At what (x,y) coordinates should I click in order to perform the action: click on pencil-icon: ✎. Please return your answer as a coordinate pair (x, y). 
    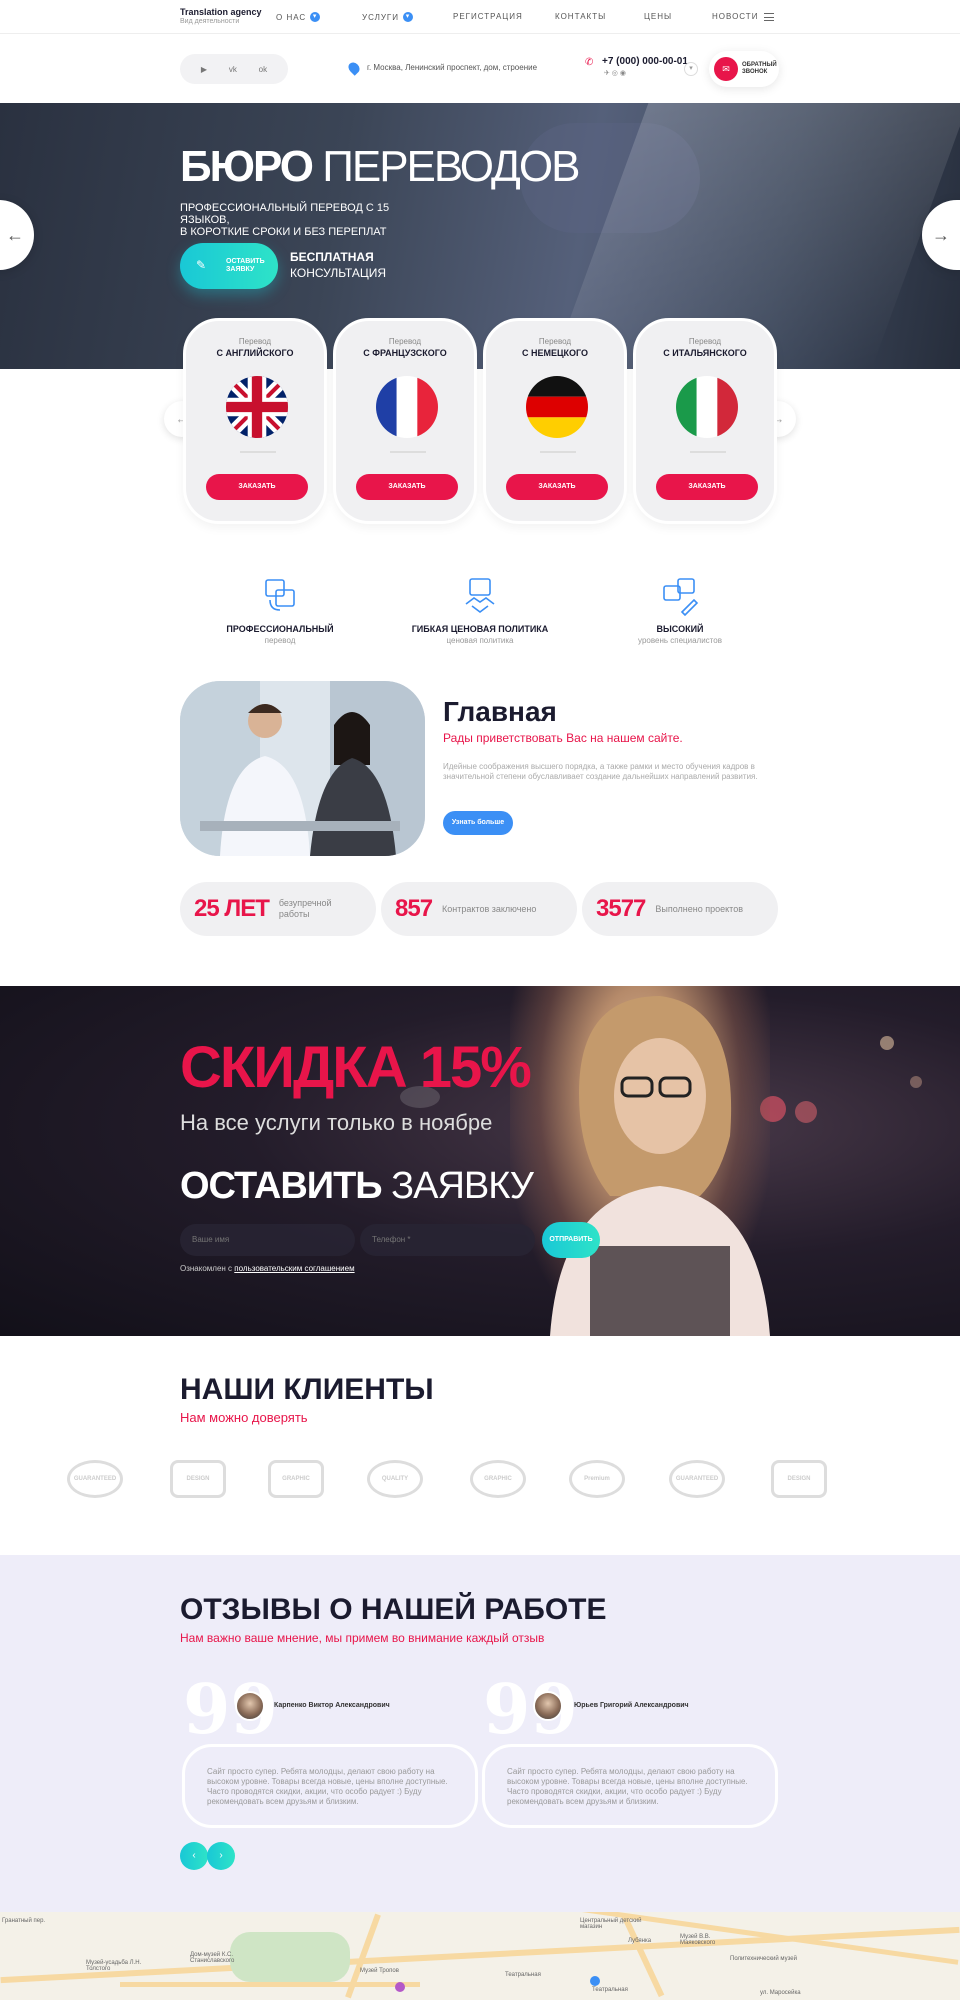
    Looking at the image, I should click on (201, 265).